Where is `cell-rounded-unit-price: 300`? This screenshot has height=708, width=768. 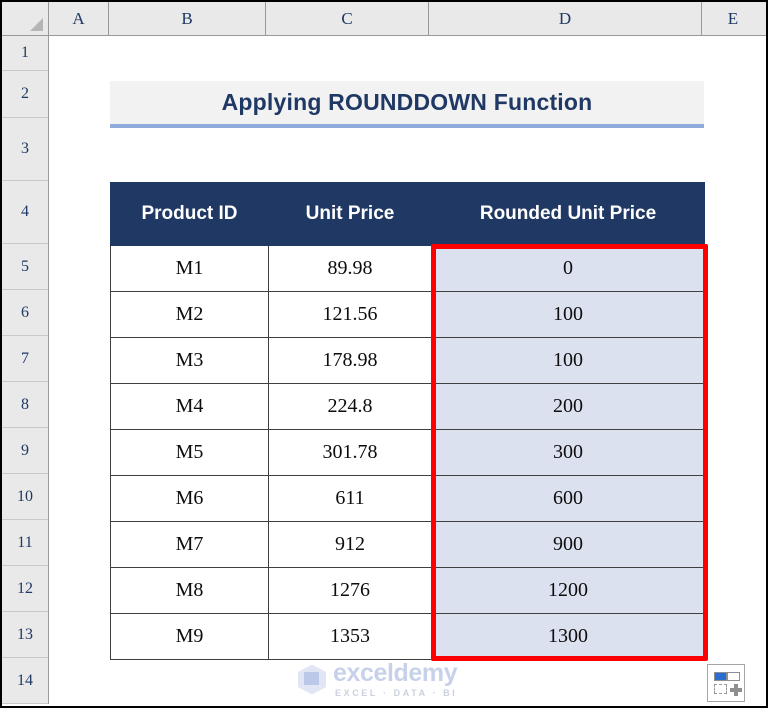 cell-rounded-unit-price: 300 is located at coordinates (568, 452).